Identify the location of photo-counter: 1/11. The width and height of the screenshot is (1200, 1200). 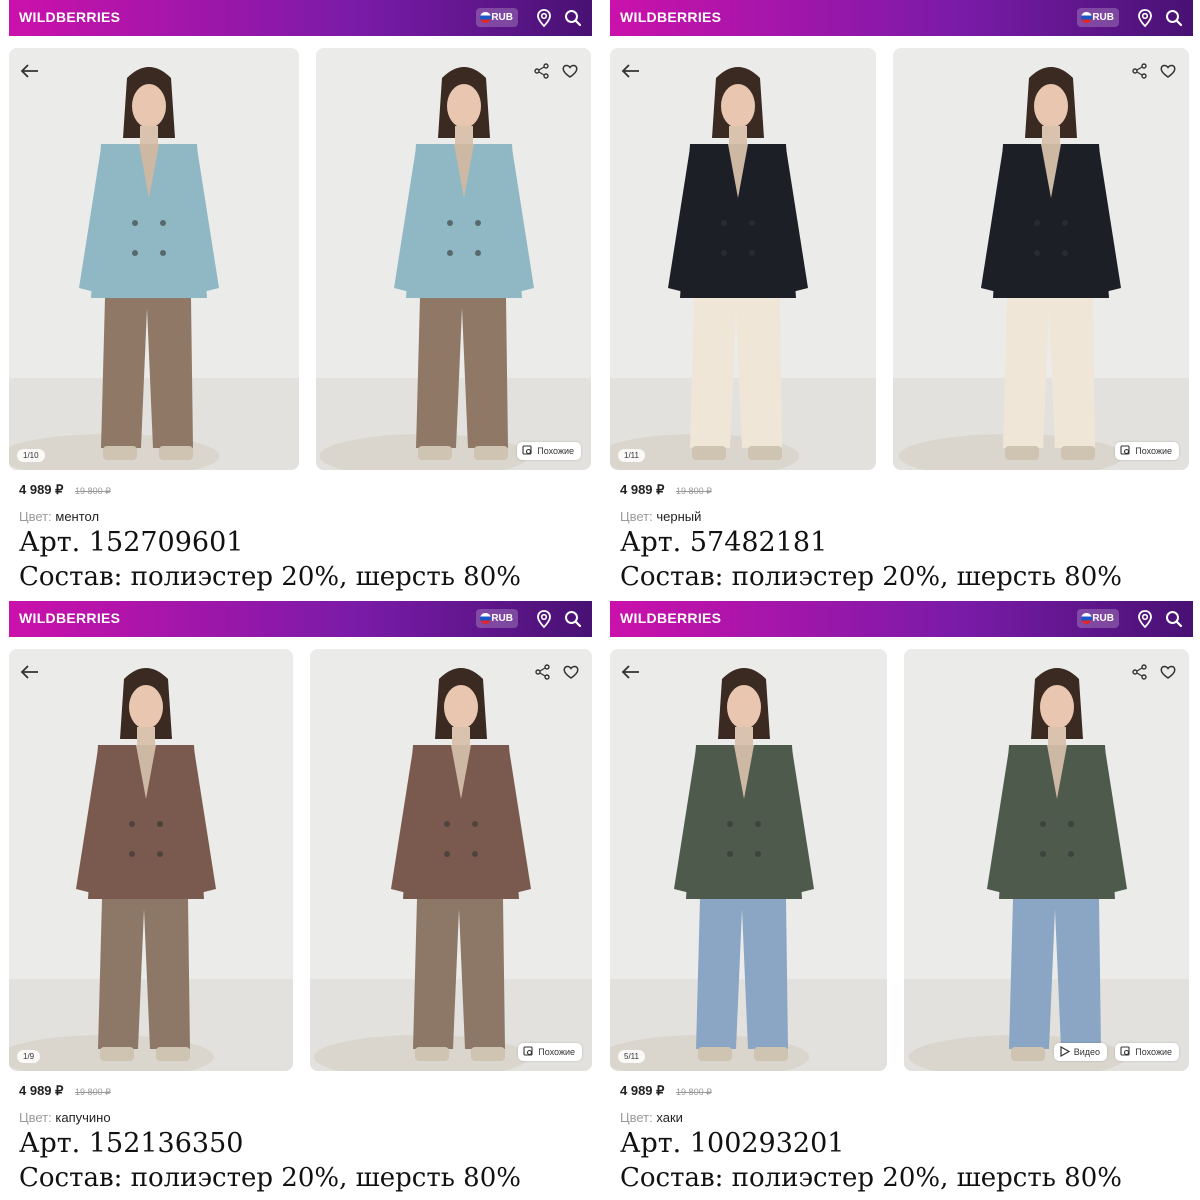
(631, 455).